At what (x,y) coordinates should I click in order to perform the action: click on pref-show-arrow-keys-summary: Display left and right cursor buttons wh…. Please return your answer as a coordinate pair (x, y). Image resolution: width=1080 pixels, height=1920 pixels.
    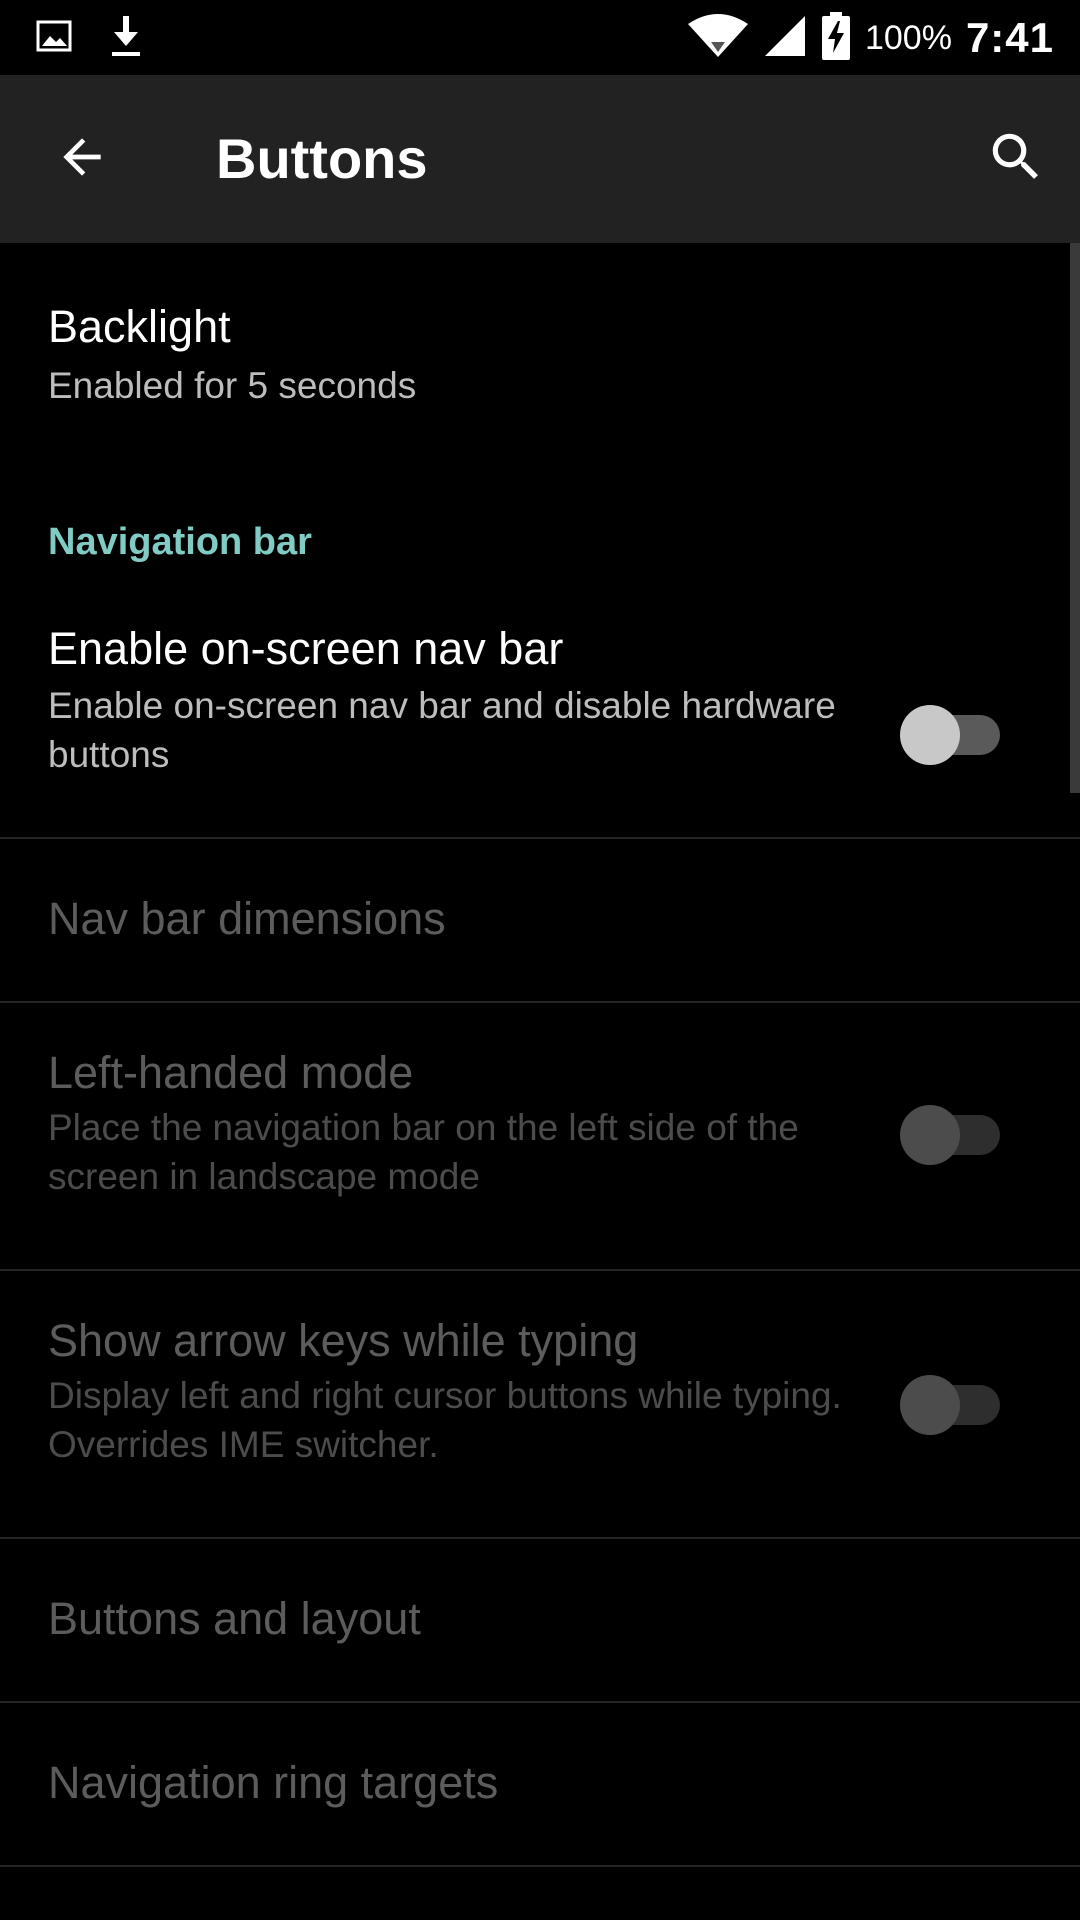
    Looking at the image, I should click on (445, 1420).